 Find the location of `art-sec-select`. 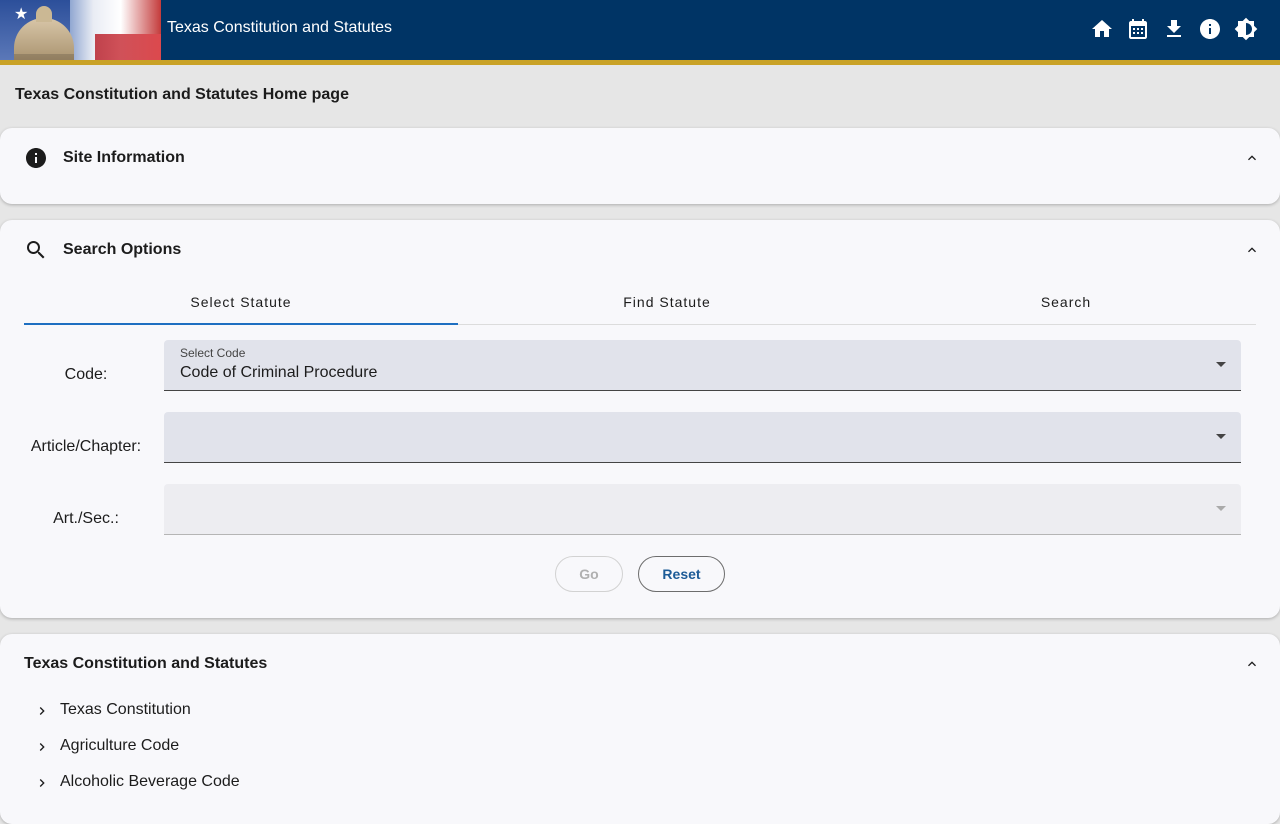

art-sec-select is located at coordinates (702, 509).